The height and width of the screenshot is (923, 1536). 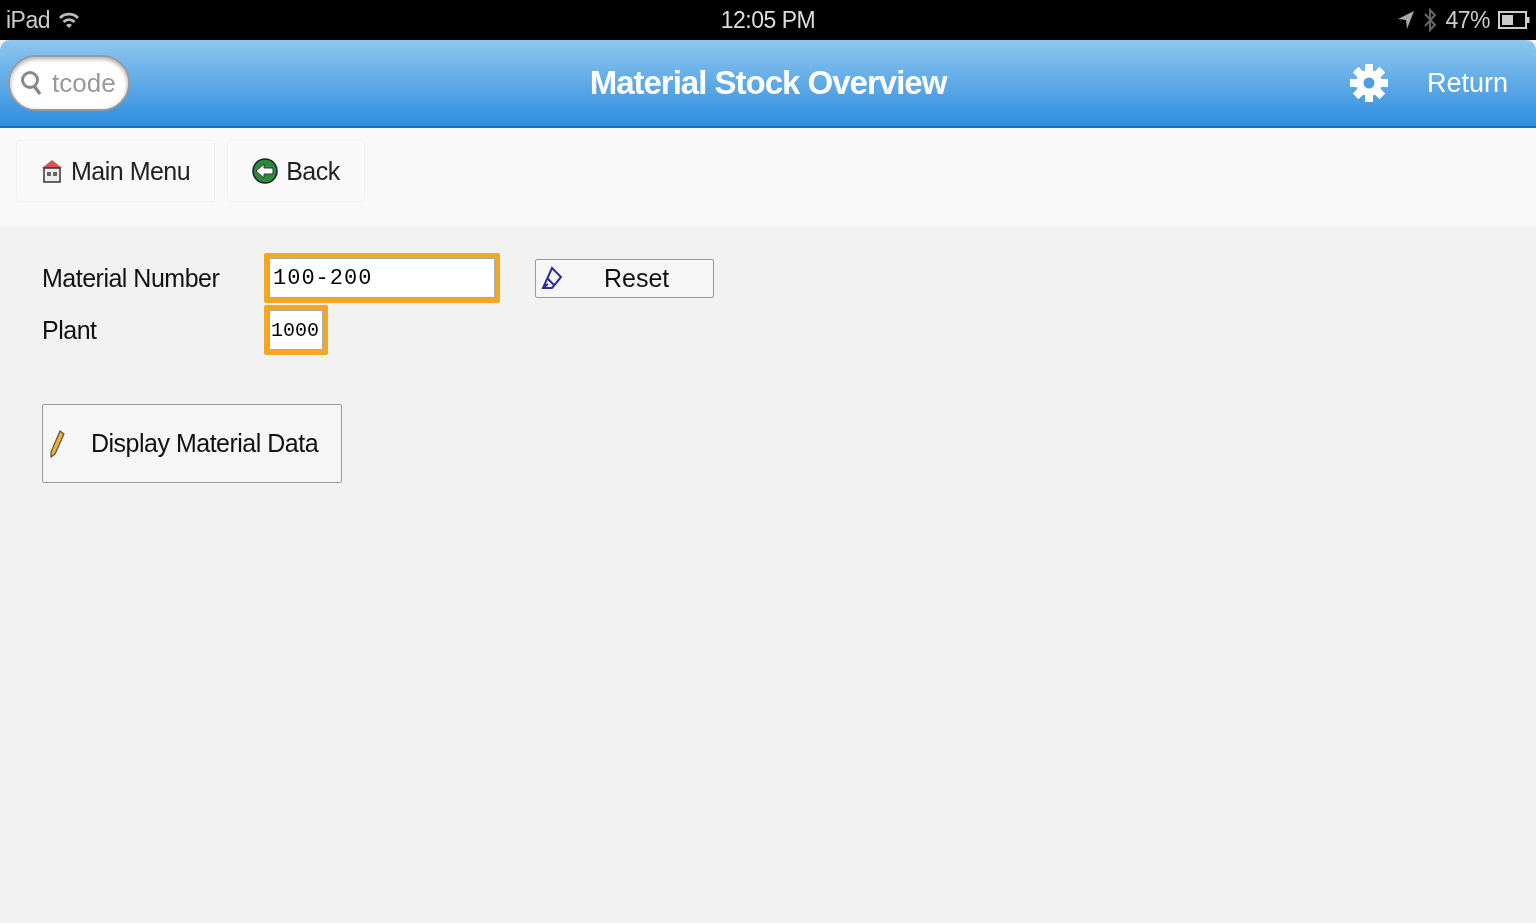 I want to click on back-button: Back, so click(x=296, y=171).